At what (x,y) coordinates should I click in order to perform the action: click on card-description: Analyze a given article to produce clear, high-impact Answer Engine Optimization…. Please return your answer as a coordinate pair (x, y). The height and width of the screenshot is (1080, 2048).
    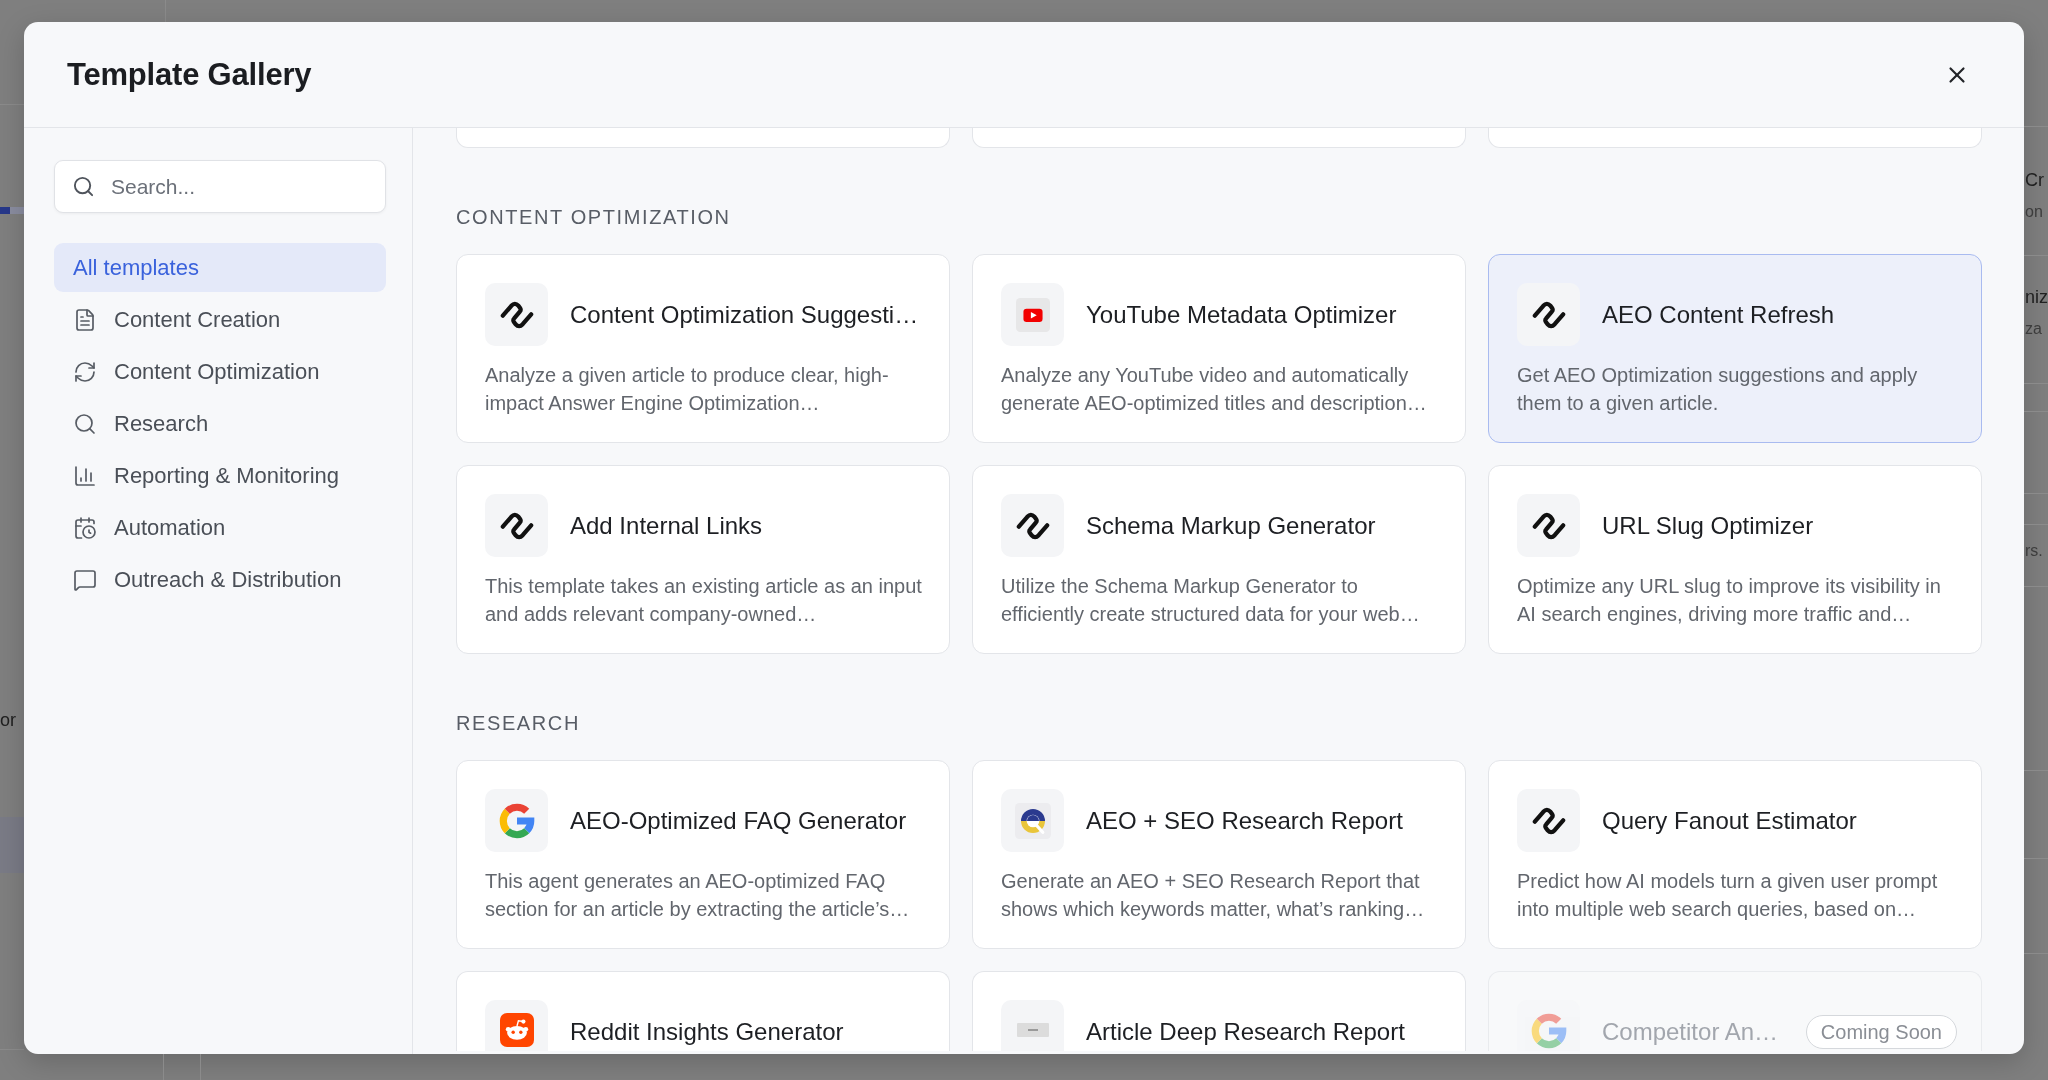
    Looking at the image, I should click on (687, 389).